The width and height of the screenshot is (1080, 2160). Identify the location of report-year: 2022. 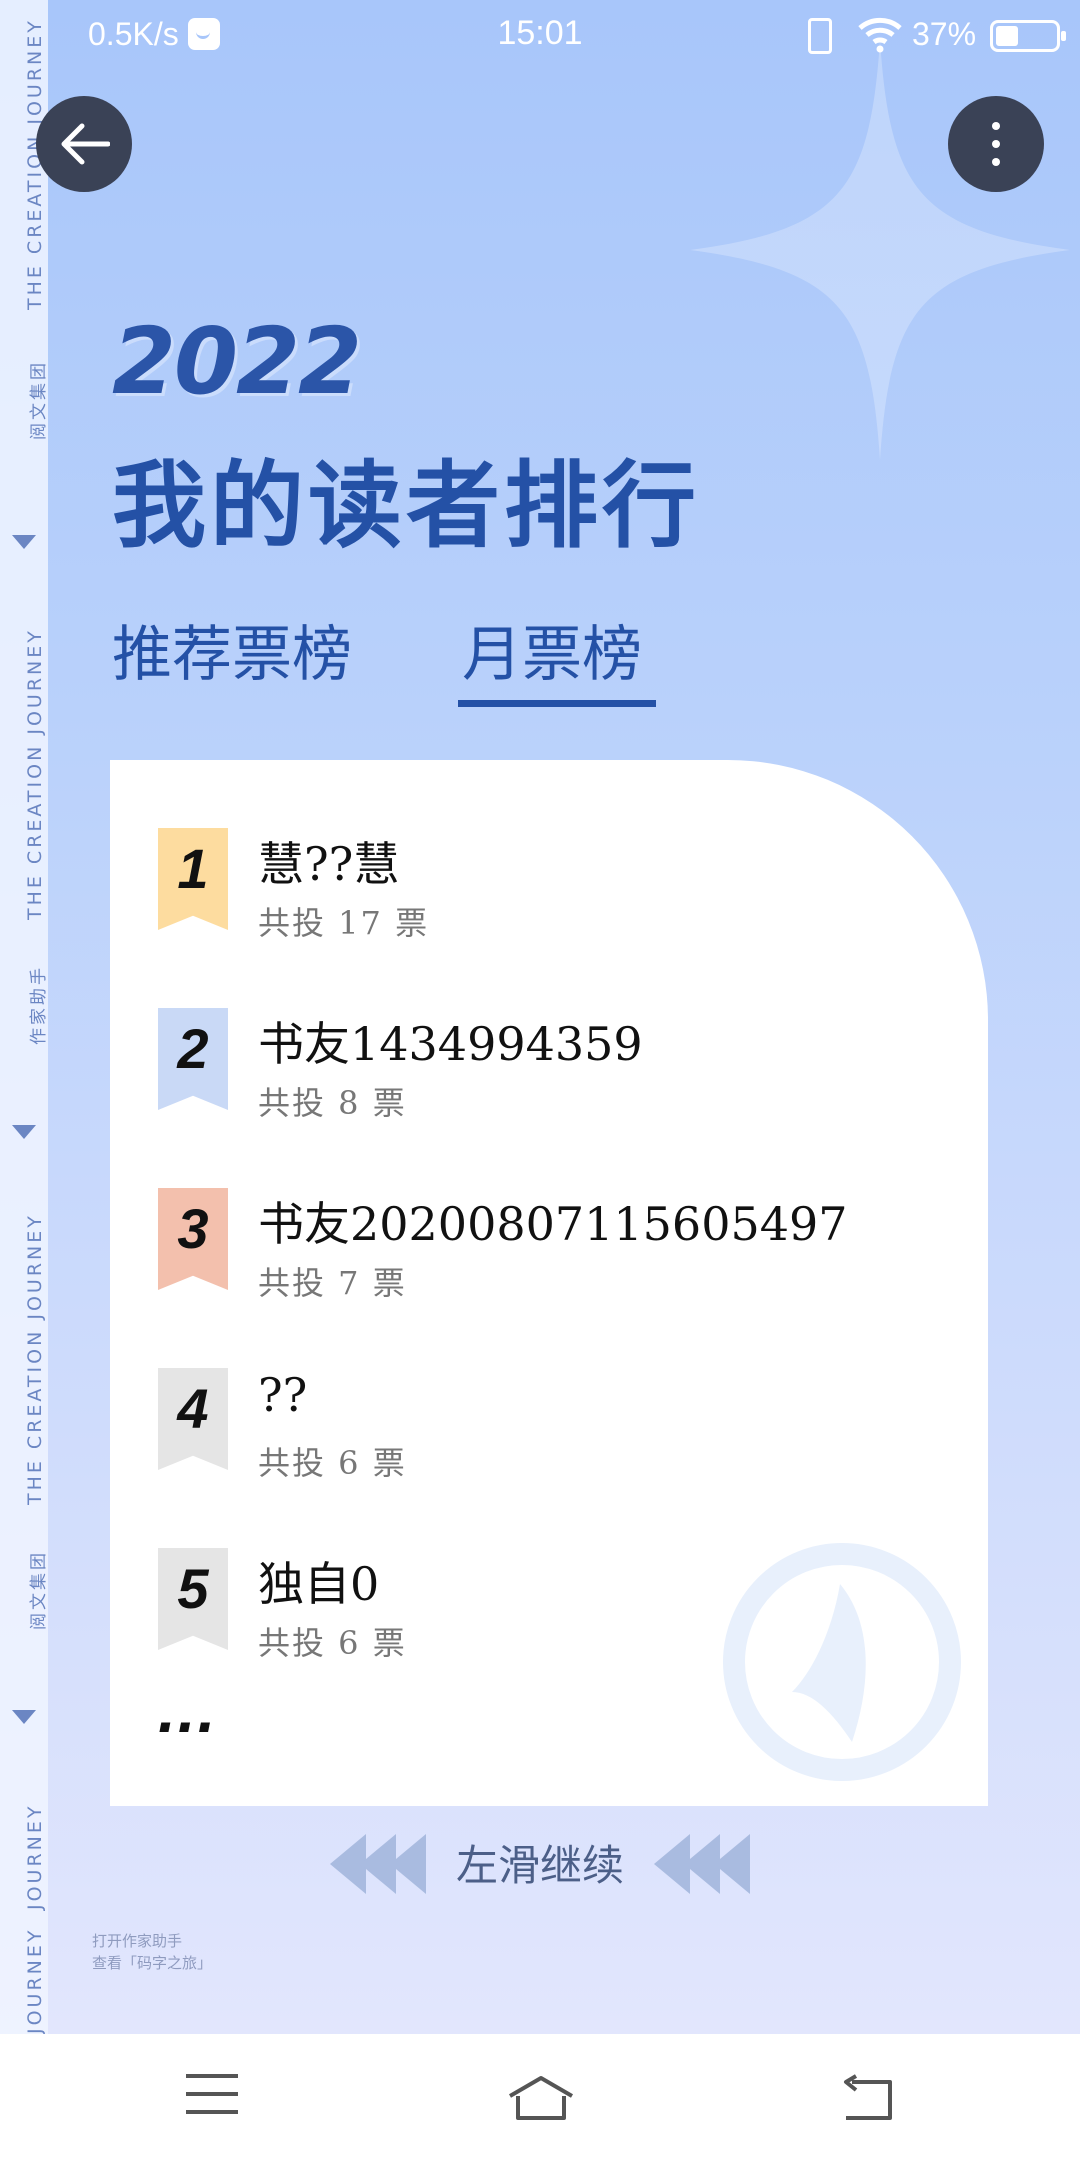
(237, 361).